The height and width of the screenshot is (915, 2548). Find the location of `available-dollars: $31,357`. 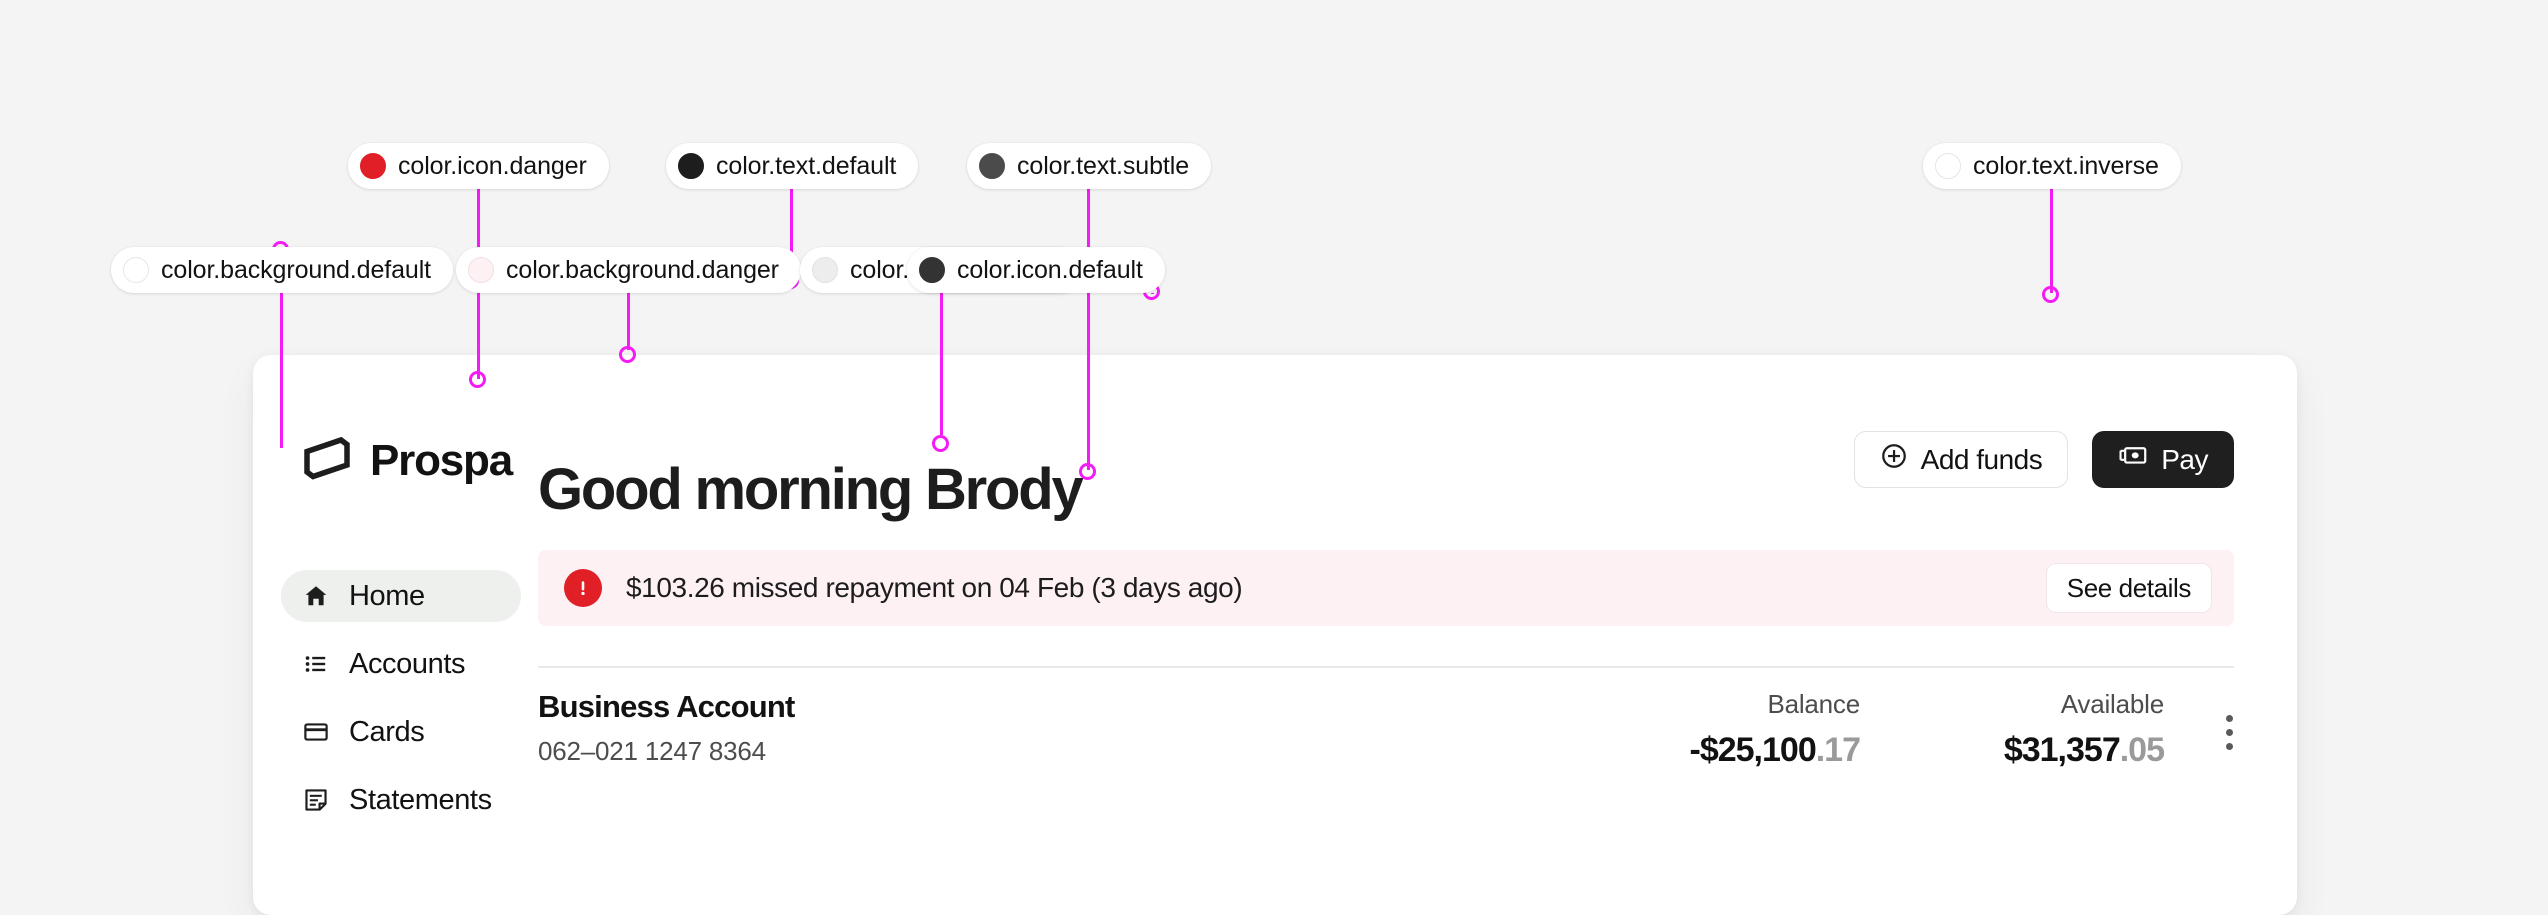

available-dollars: $31,357 is located at coordinates (2062, 750).